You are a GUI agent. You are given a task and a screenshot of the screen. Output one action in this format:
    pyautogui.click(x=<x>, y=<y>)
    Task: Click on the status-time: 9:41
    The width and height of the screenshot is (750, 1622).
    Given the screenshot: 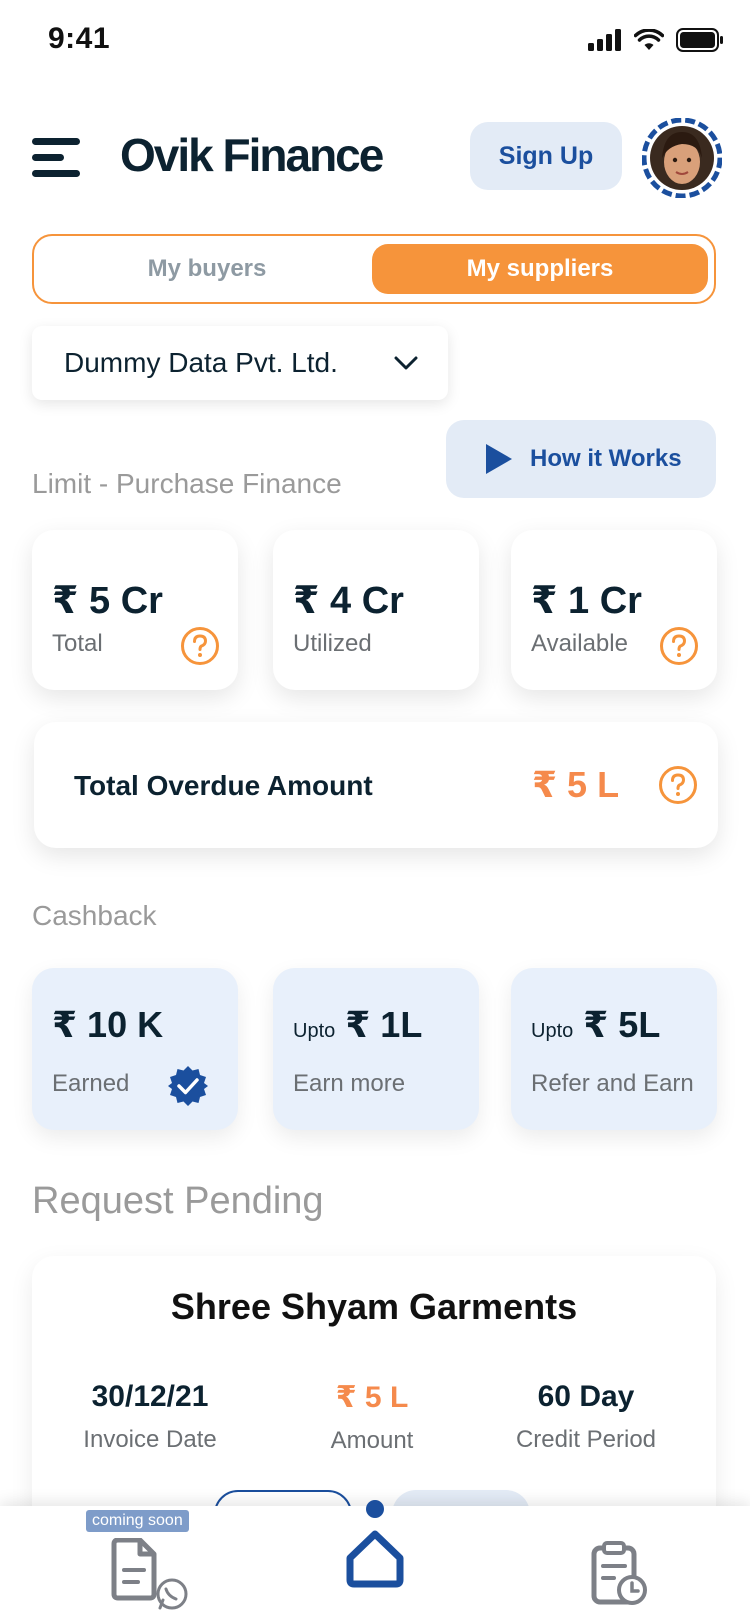 What is the action you would take?
    pyautogui.click(x=79, y=38)
    